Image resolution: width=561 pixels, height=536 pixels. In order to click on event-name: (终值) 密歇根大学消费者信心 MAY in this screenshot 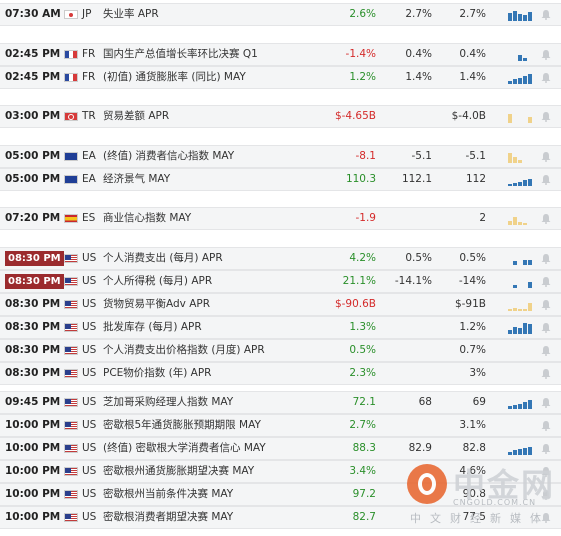, I will do `click(184, 448)`.